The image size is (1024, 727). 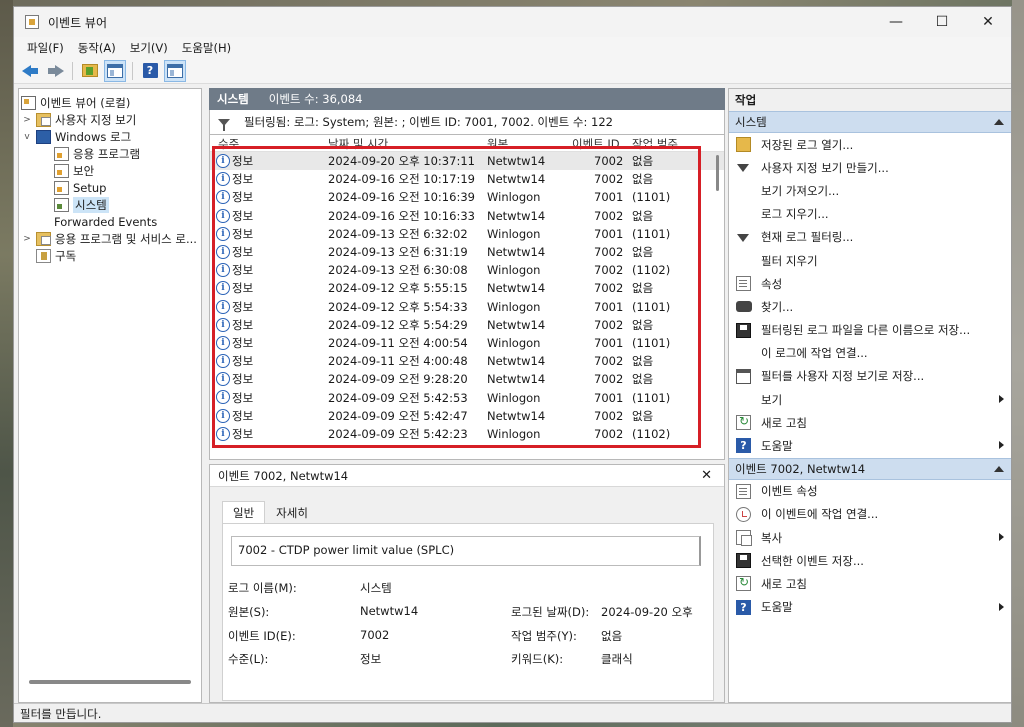 What do you see at coordinates (467, 161) in the screenshot?
I see `event-row: i 정보 2024-09-20 오후 10:37:11 Netwtw14 7002 없음` at bounding box center [467, 161].